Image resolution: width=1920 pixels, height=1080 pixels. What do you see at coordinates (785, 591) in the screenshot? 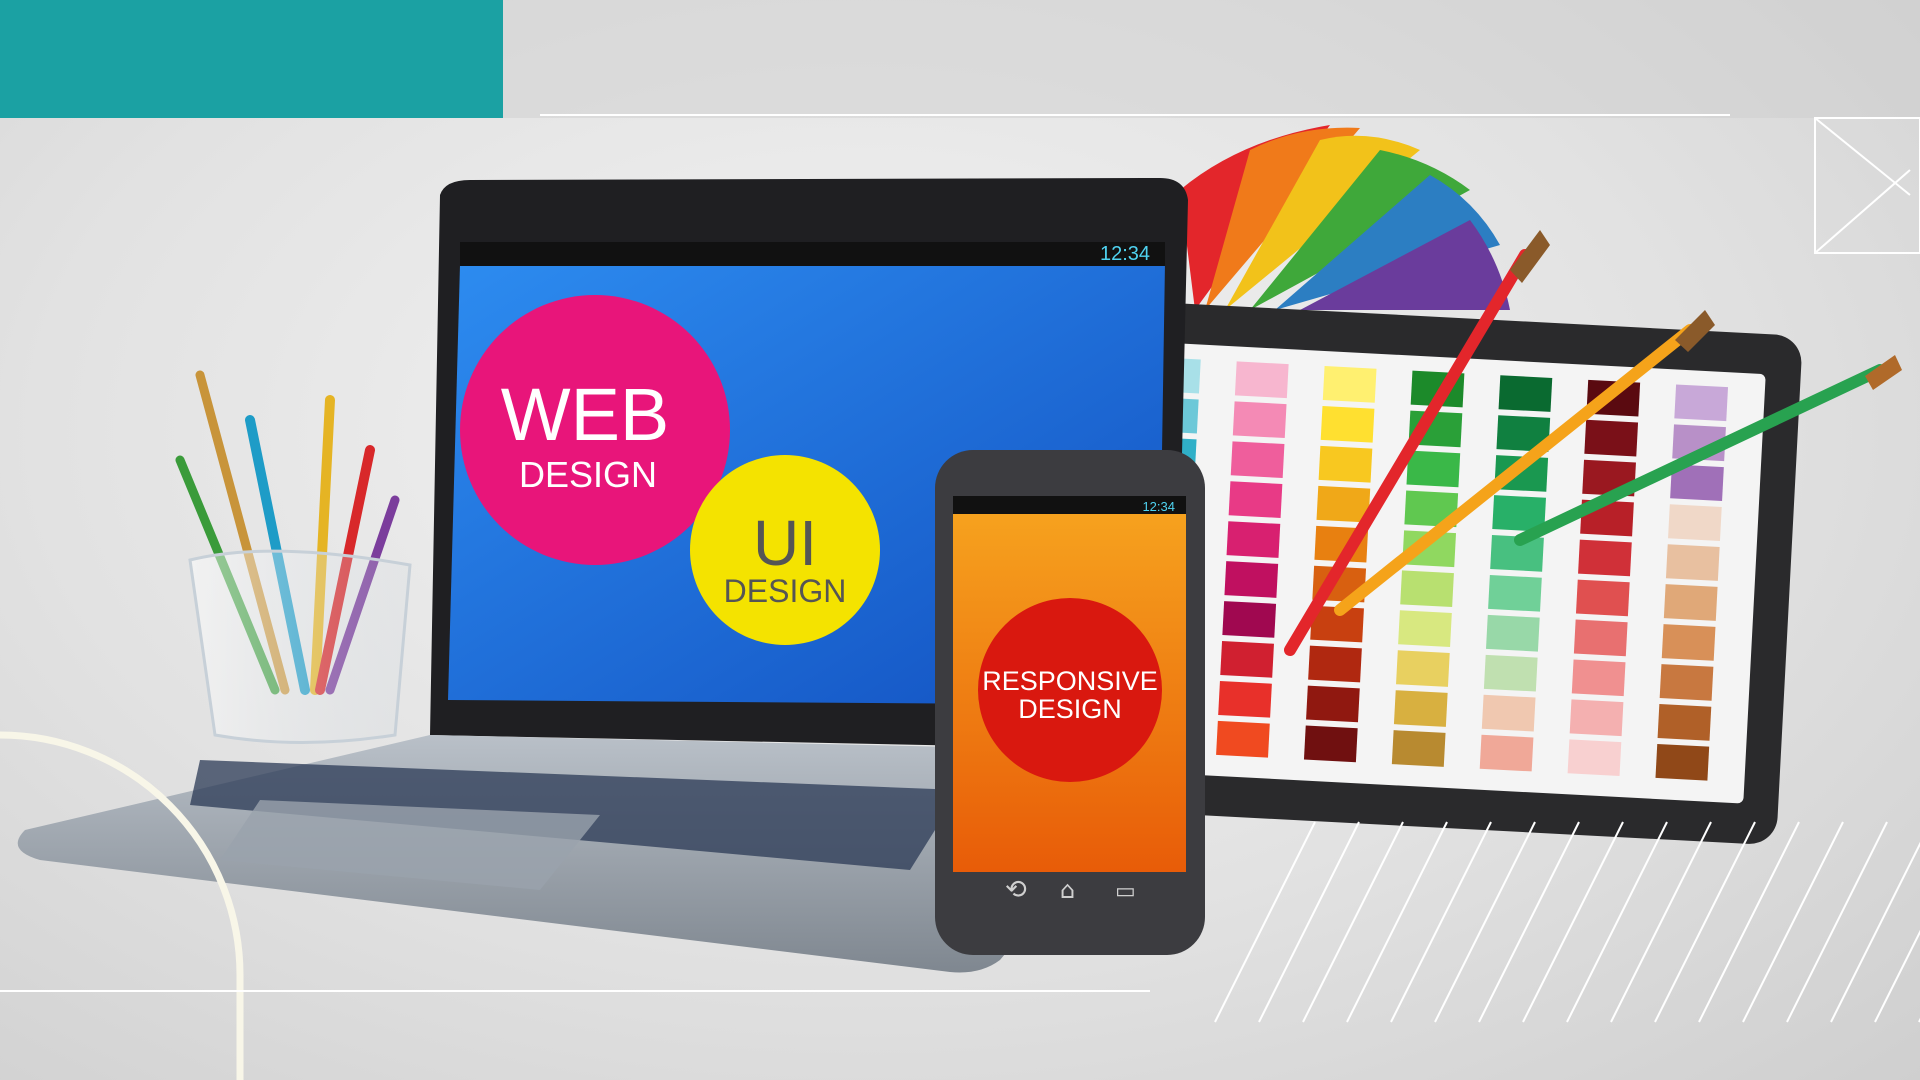
I see `ui-badge-line2: DESIGN` at bounding box center [785, 591].